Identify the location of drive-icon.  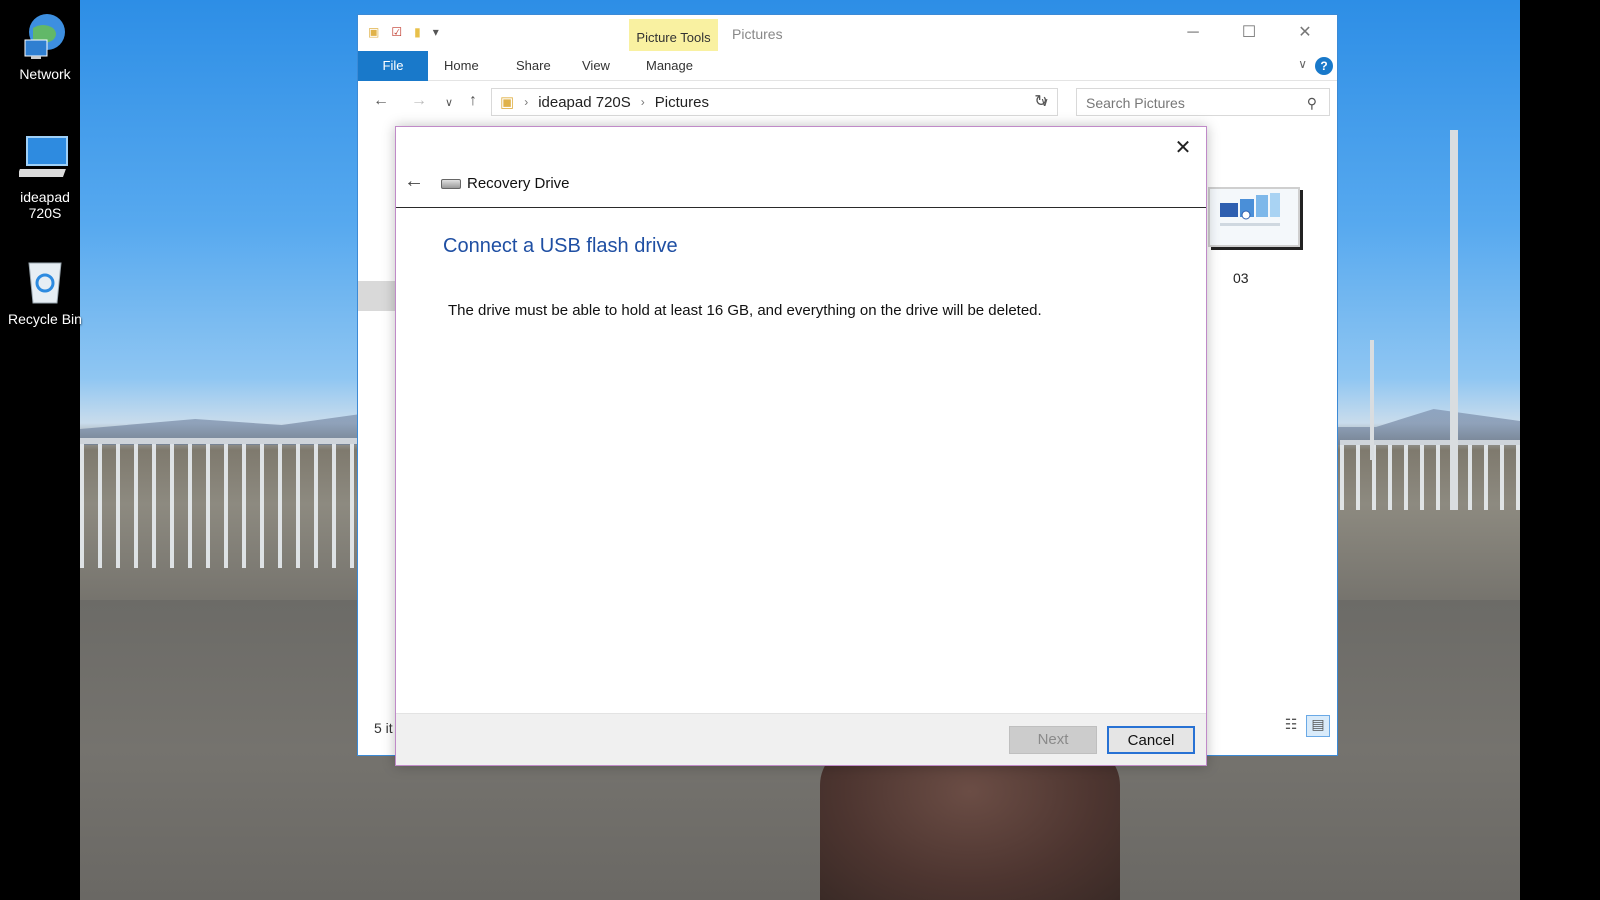
(451, 184).